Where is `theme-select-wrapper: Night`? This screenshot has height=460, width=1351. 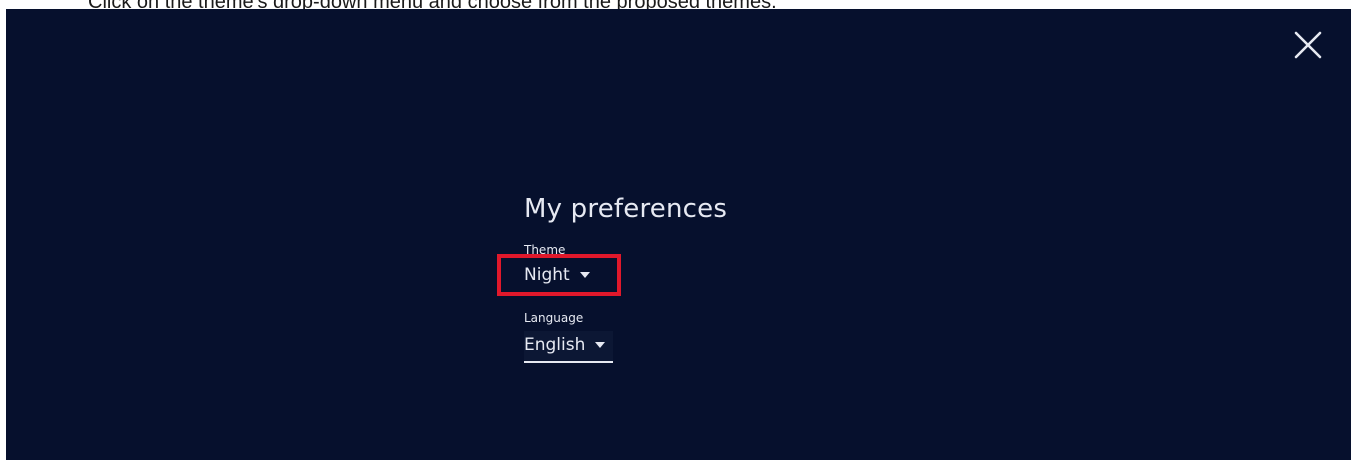 theme-select-wrapper: Night is located at coordinates (559, 275).